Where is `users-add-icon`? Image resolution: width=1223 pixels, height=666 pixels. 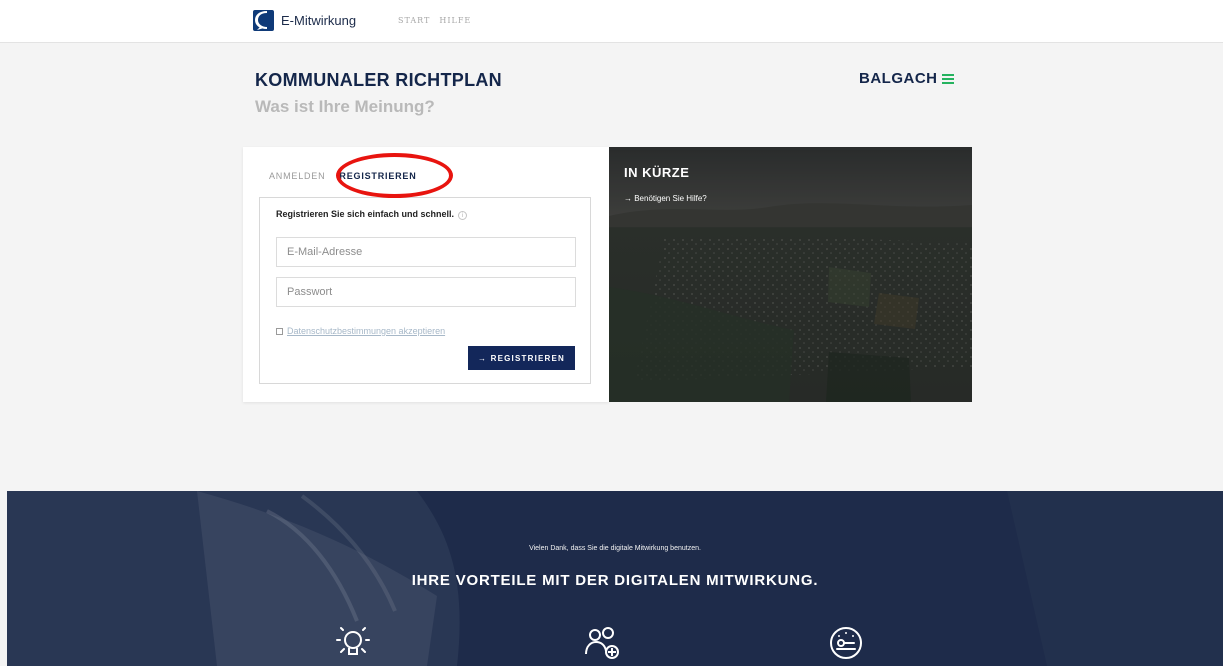 users-add-icon is located at coordinates (602, 643).